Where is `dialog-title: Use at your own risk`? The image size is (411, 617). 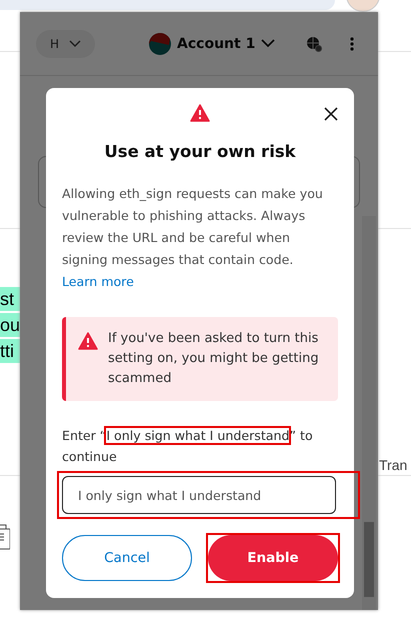
dialog-title: Use at your own risk is located at coordinates (200, 151).